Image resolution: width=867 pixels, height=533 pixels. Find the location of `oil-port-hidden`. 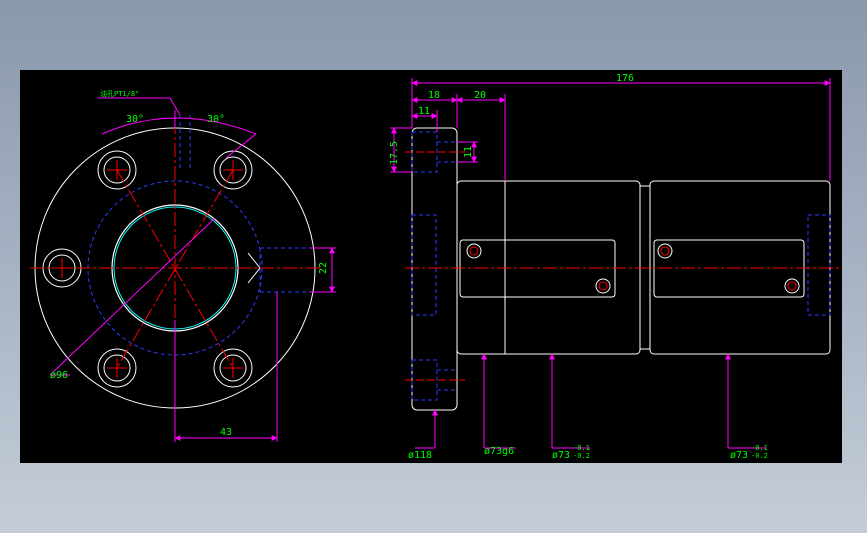

oil-port-hidden is located at coordinates (244, 204).